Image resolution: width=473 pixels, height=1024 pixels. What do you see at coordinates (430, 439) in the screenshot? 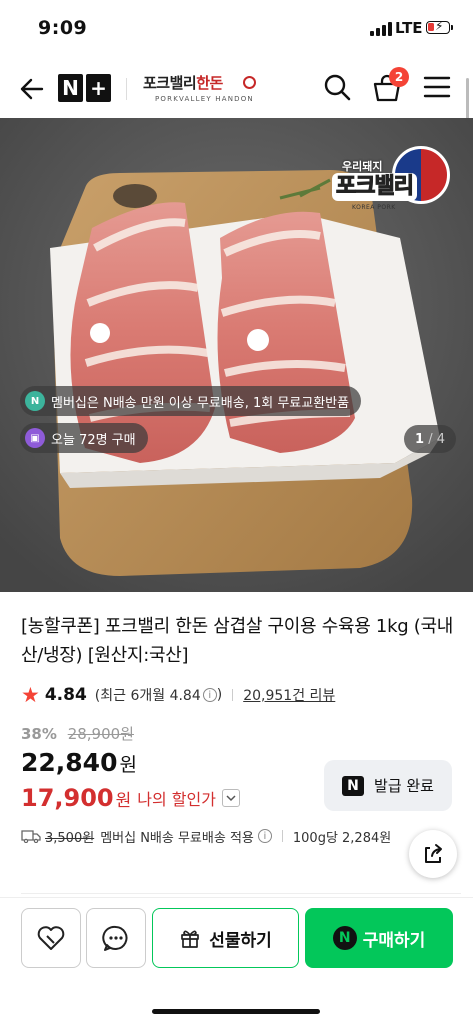
I see `image-pager: 1 / 4` at bounding box center [430, 439].